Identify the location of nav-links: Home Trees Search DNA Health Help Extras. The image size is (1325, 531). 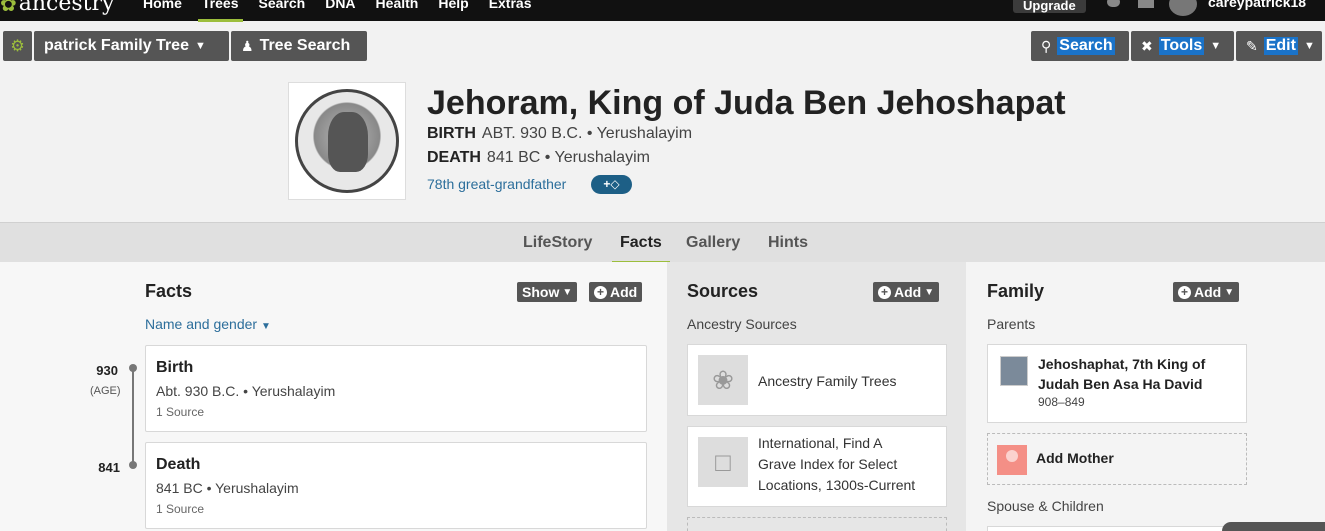
(347, 11).